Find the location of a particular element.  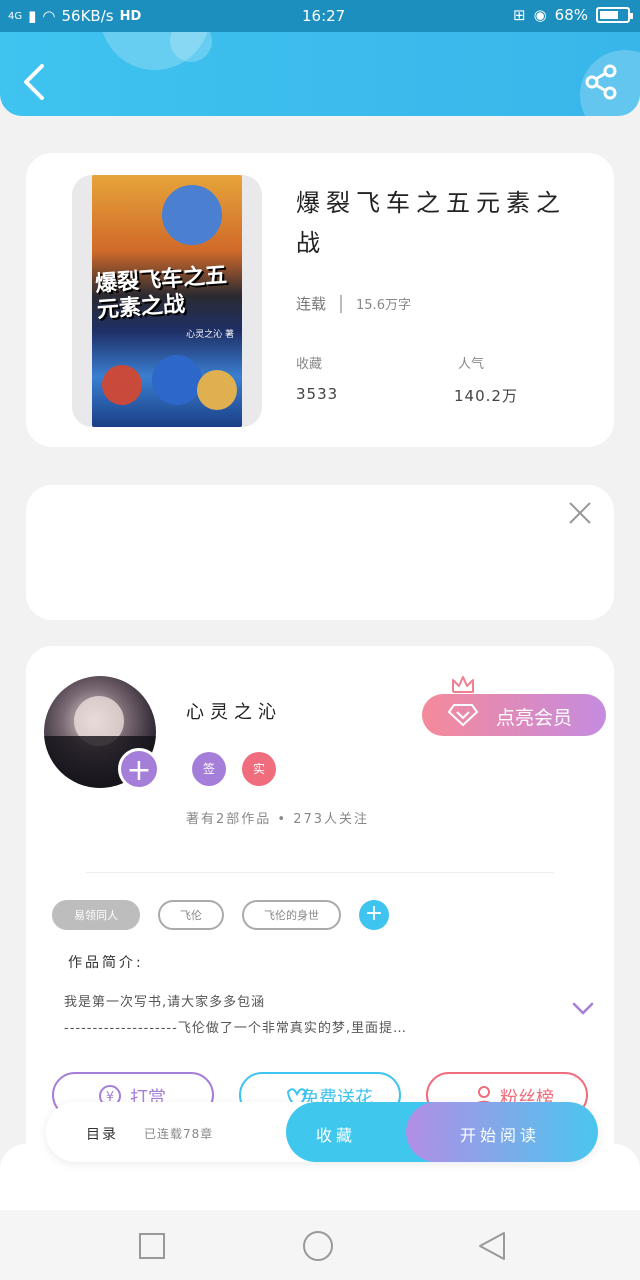

start-reading-button: 开始阅读 is located at coordinates (502, 1132).